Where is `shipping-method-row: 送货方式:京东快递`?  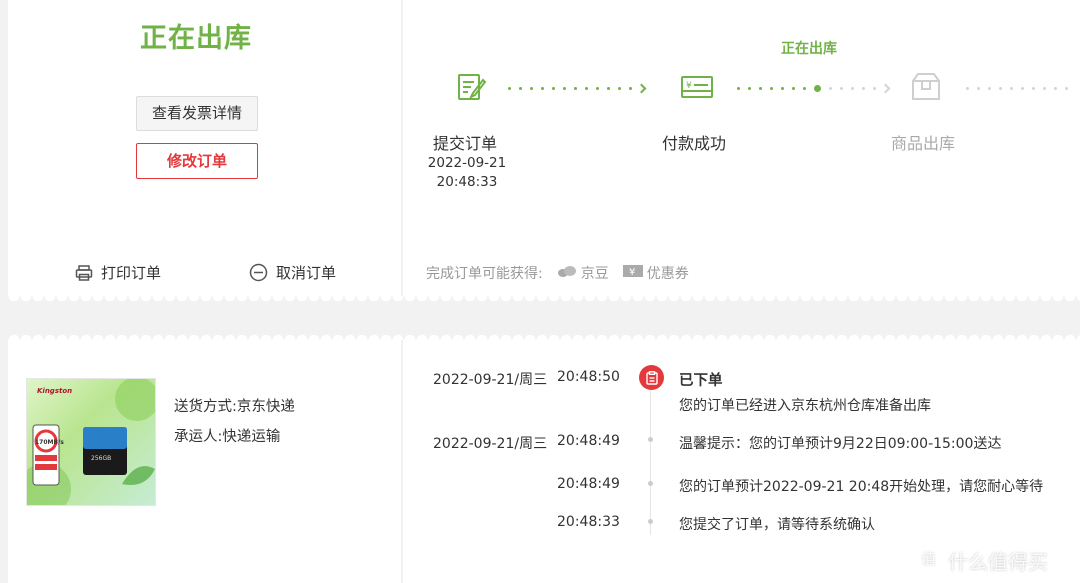 shipping-method-row: 送货方式:京东快递 is located at coordinates (234, 405).